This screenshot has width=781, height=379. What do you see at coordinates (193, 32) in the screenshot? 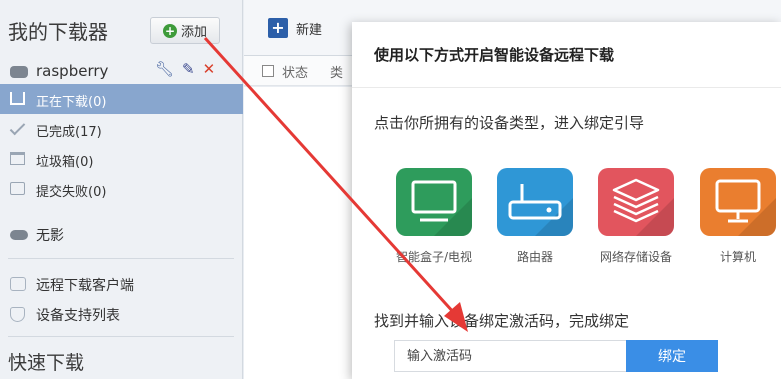
I see `add-button-label: 添加` at bounding box center [193, 32].